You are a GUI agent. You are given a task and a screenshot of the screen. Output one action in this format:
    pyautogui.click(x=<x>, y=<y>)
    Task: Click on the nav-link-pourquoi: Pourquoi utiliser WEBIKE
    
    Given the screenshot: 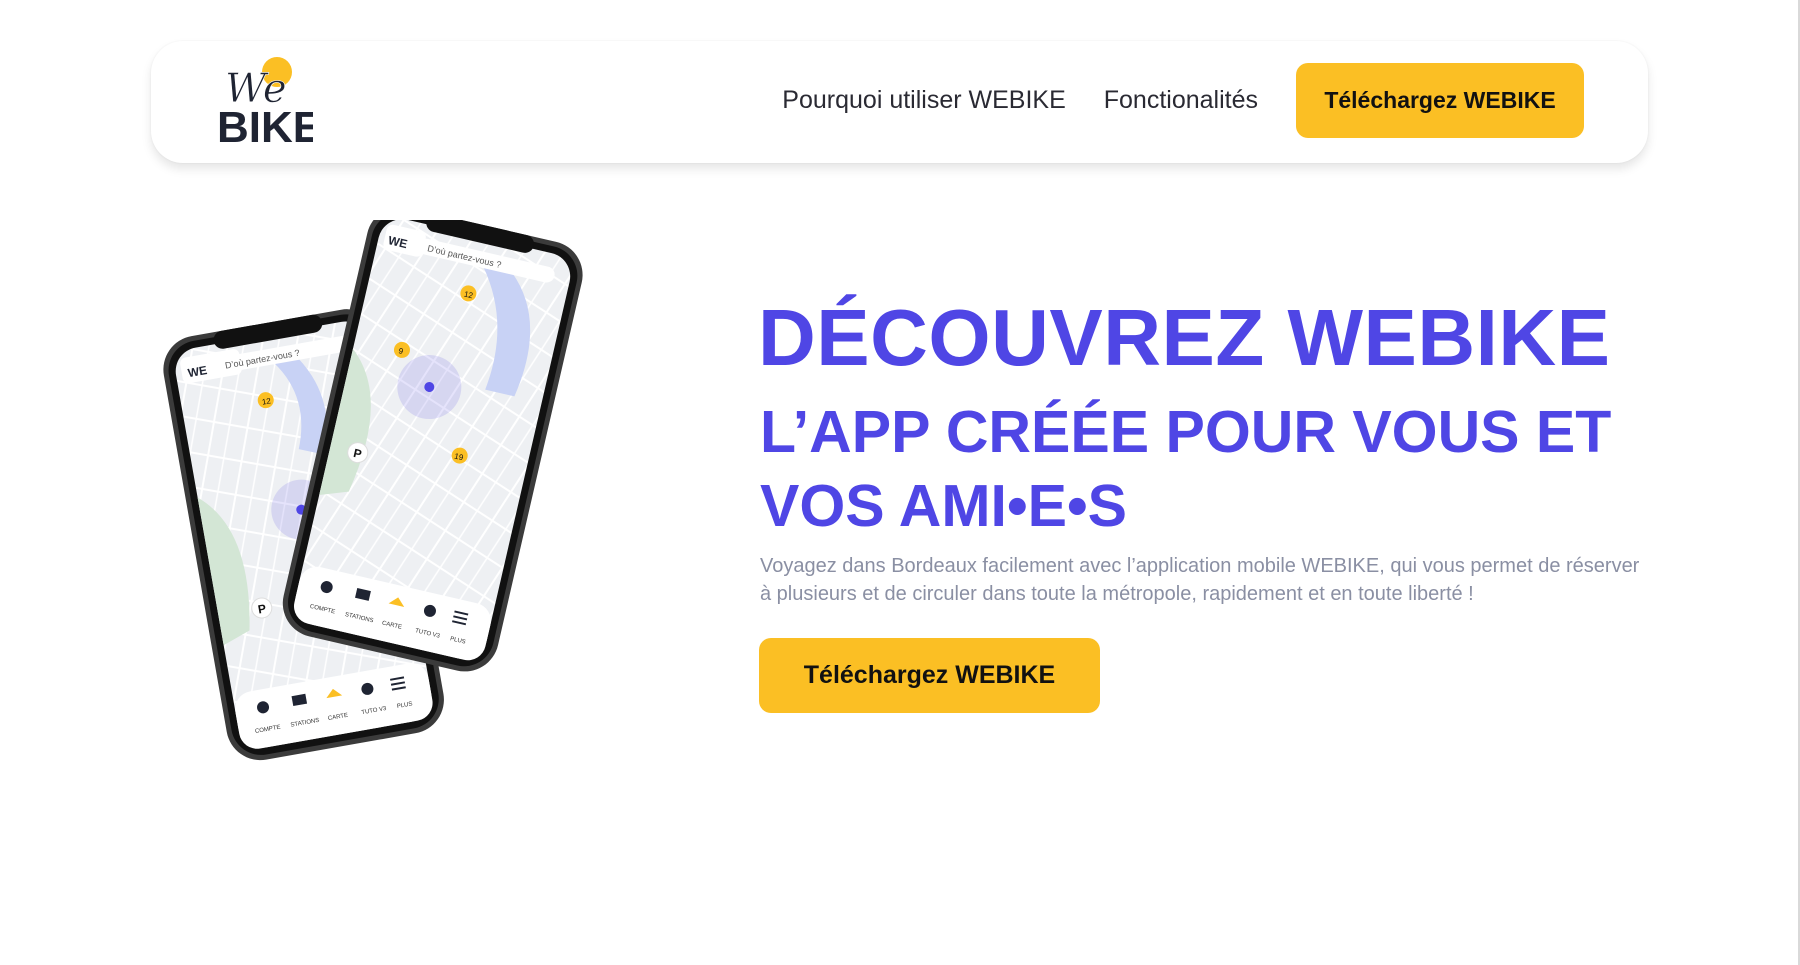 What is the action you would take?
    pyautogui.click(x=923, y=100)
    